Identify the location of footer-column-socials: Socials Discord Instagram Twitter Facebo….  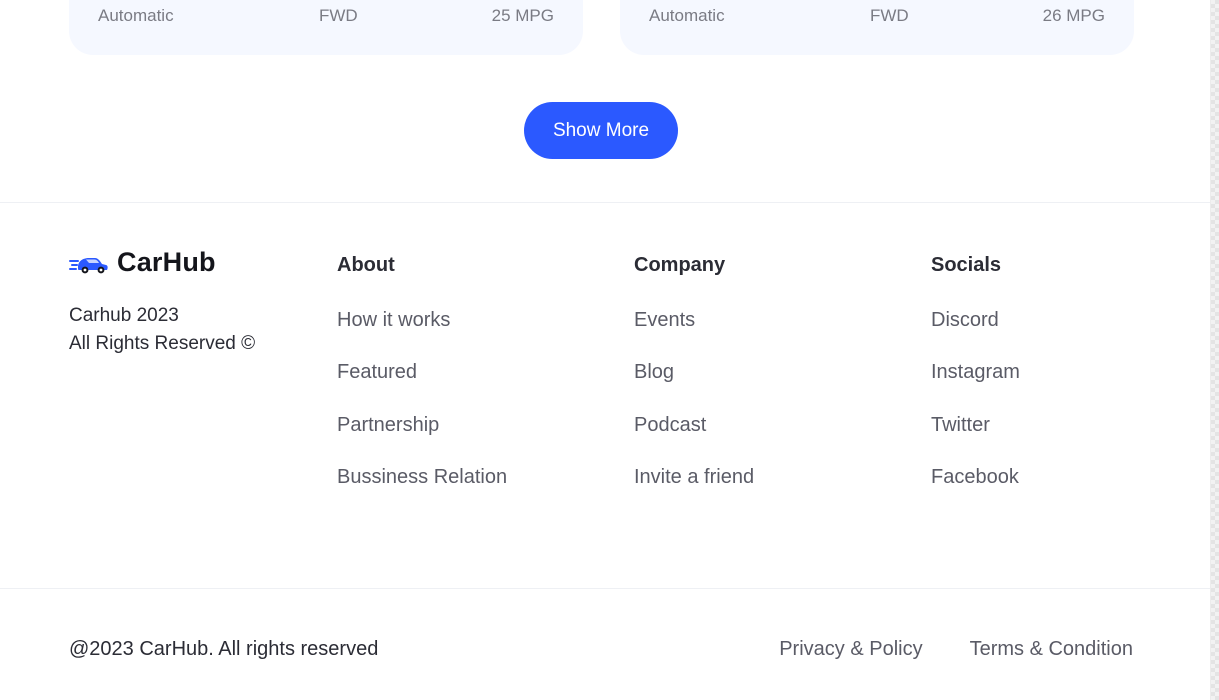
(975, 370).